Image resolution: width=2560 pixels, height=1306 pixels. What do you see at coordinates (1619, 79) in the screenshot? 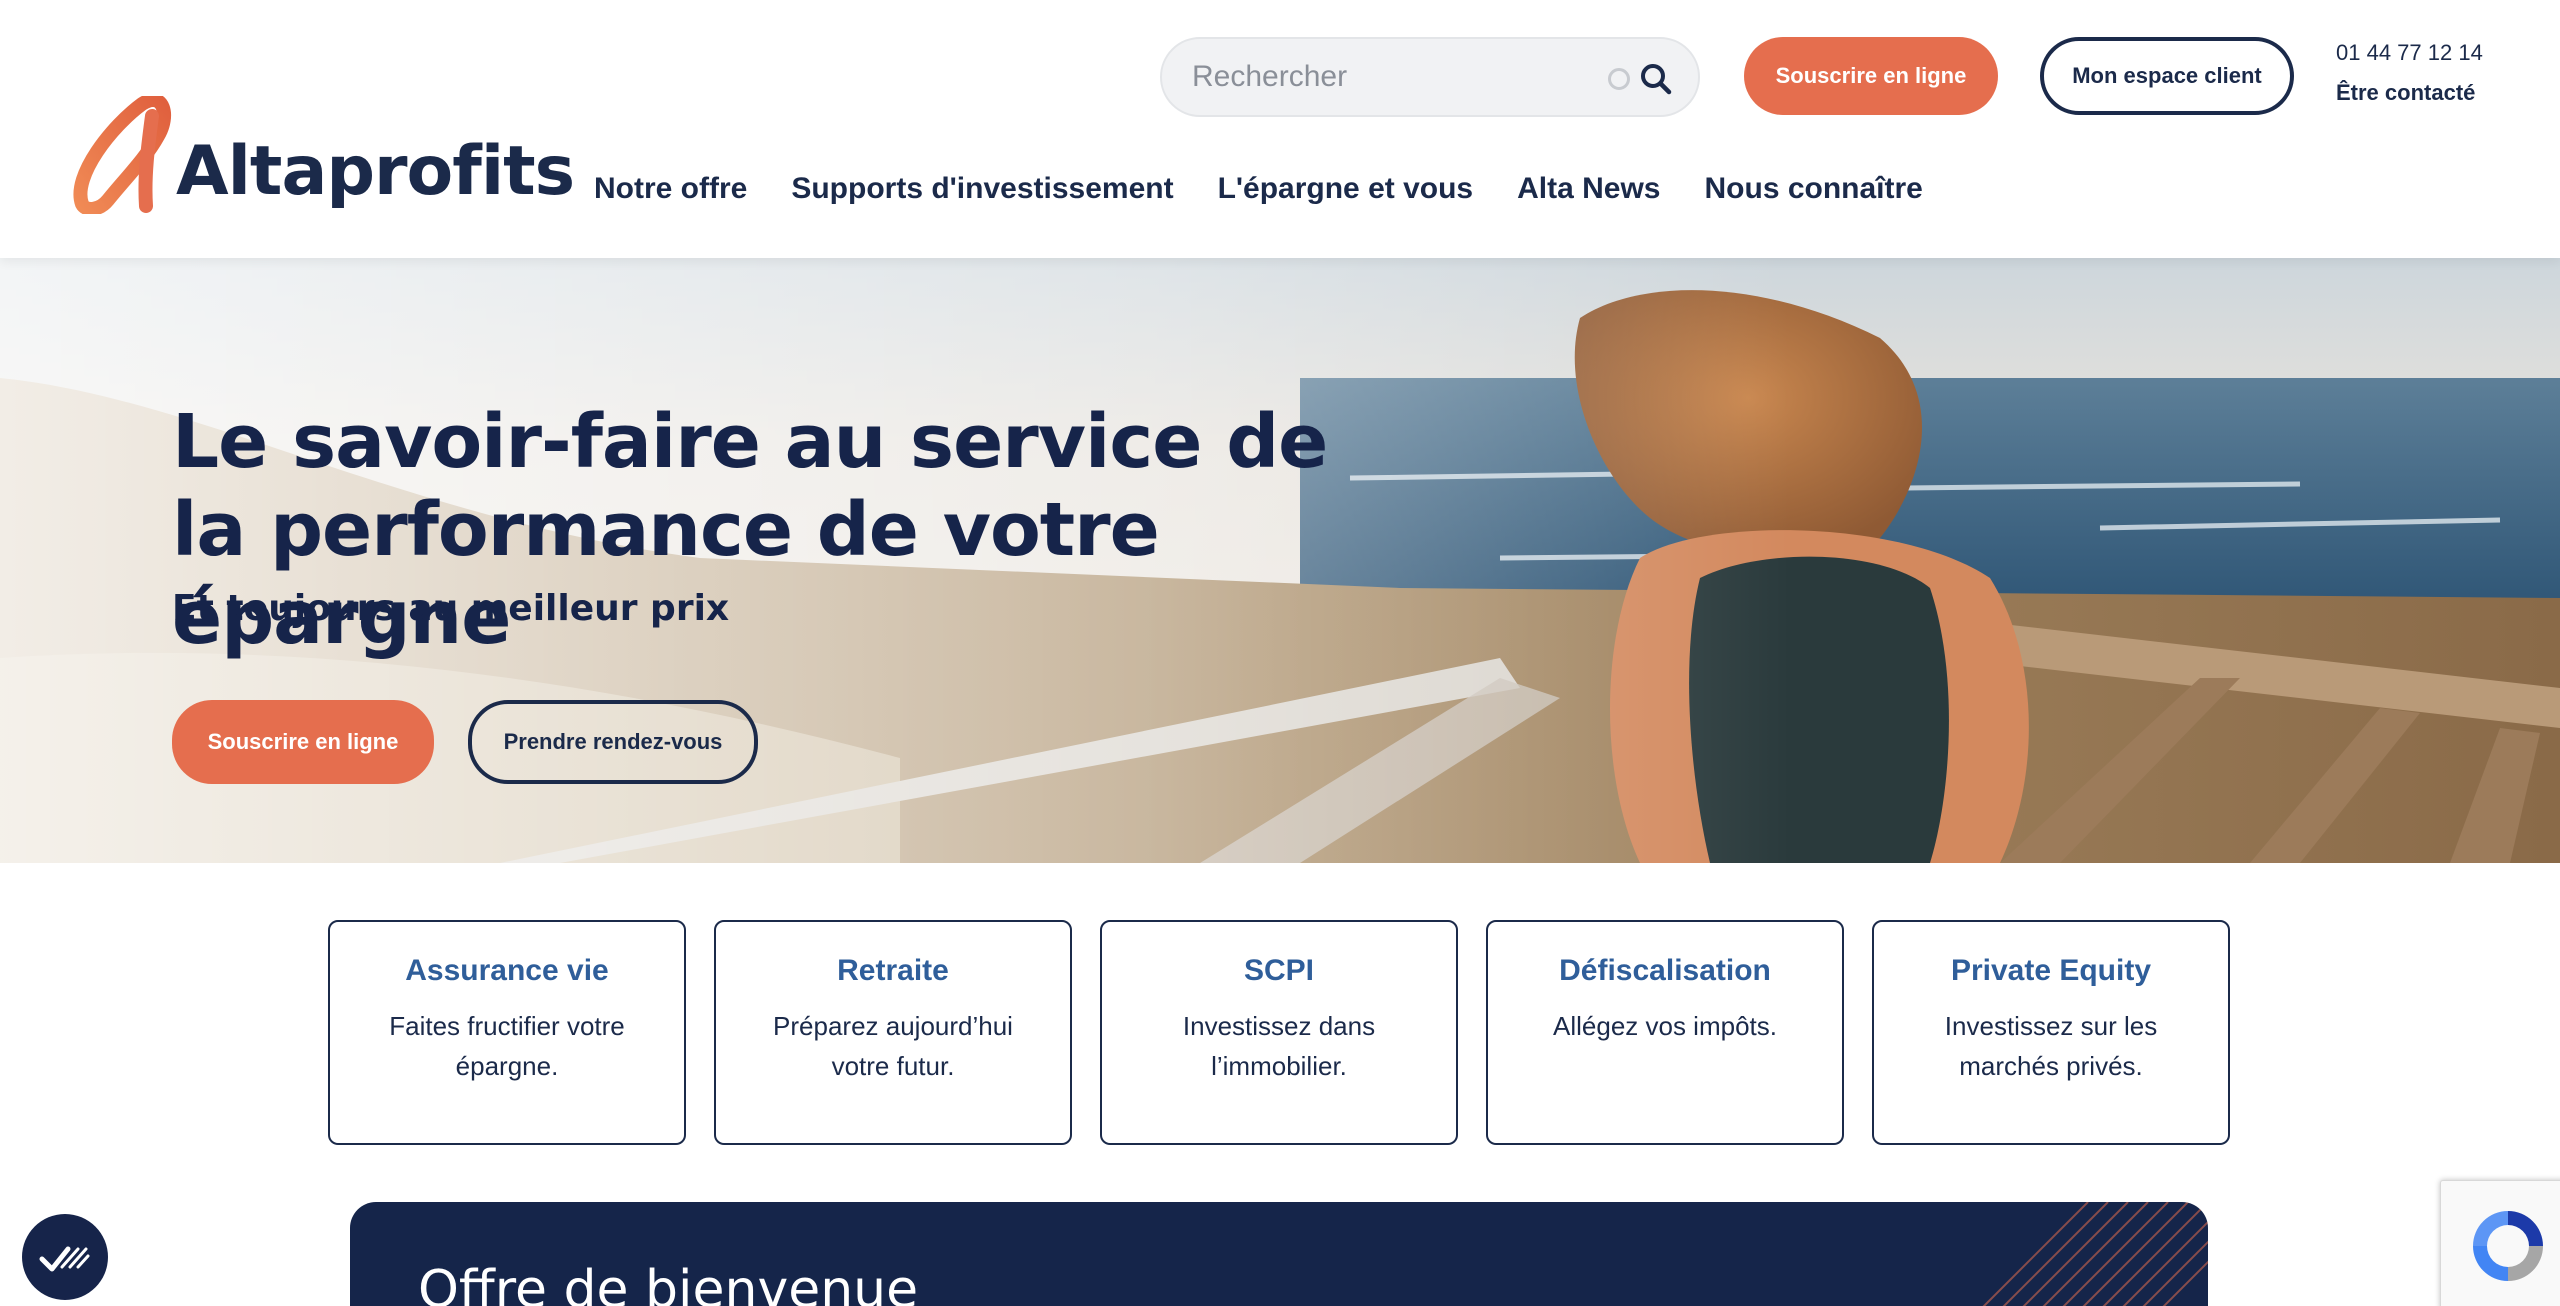
I see `loading-spinner-icon` at bounding box center [1619, 79].